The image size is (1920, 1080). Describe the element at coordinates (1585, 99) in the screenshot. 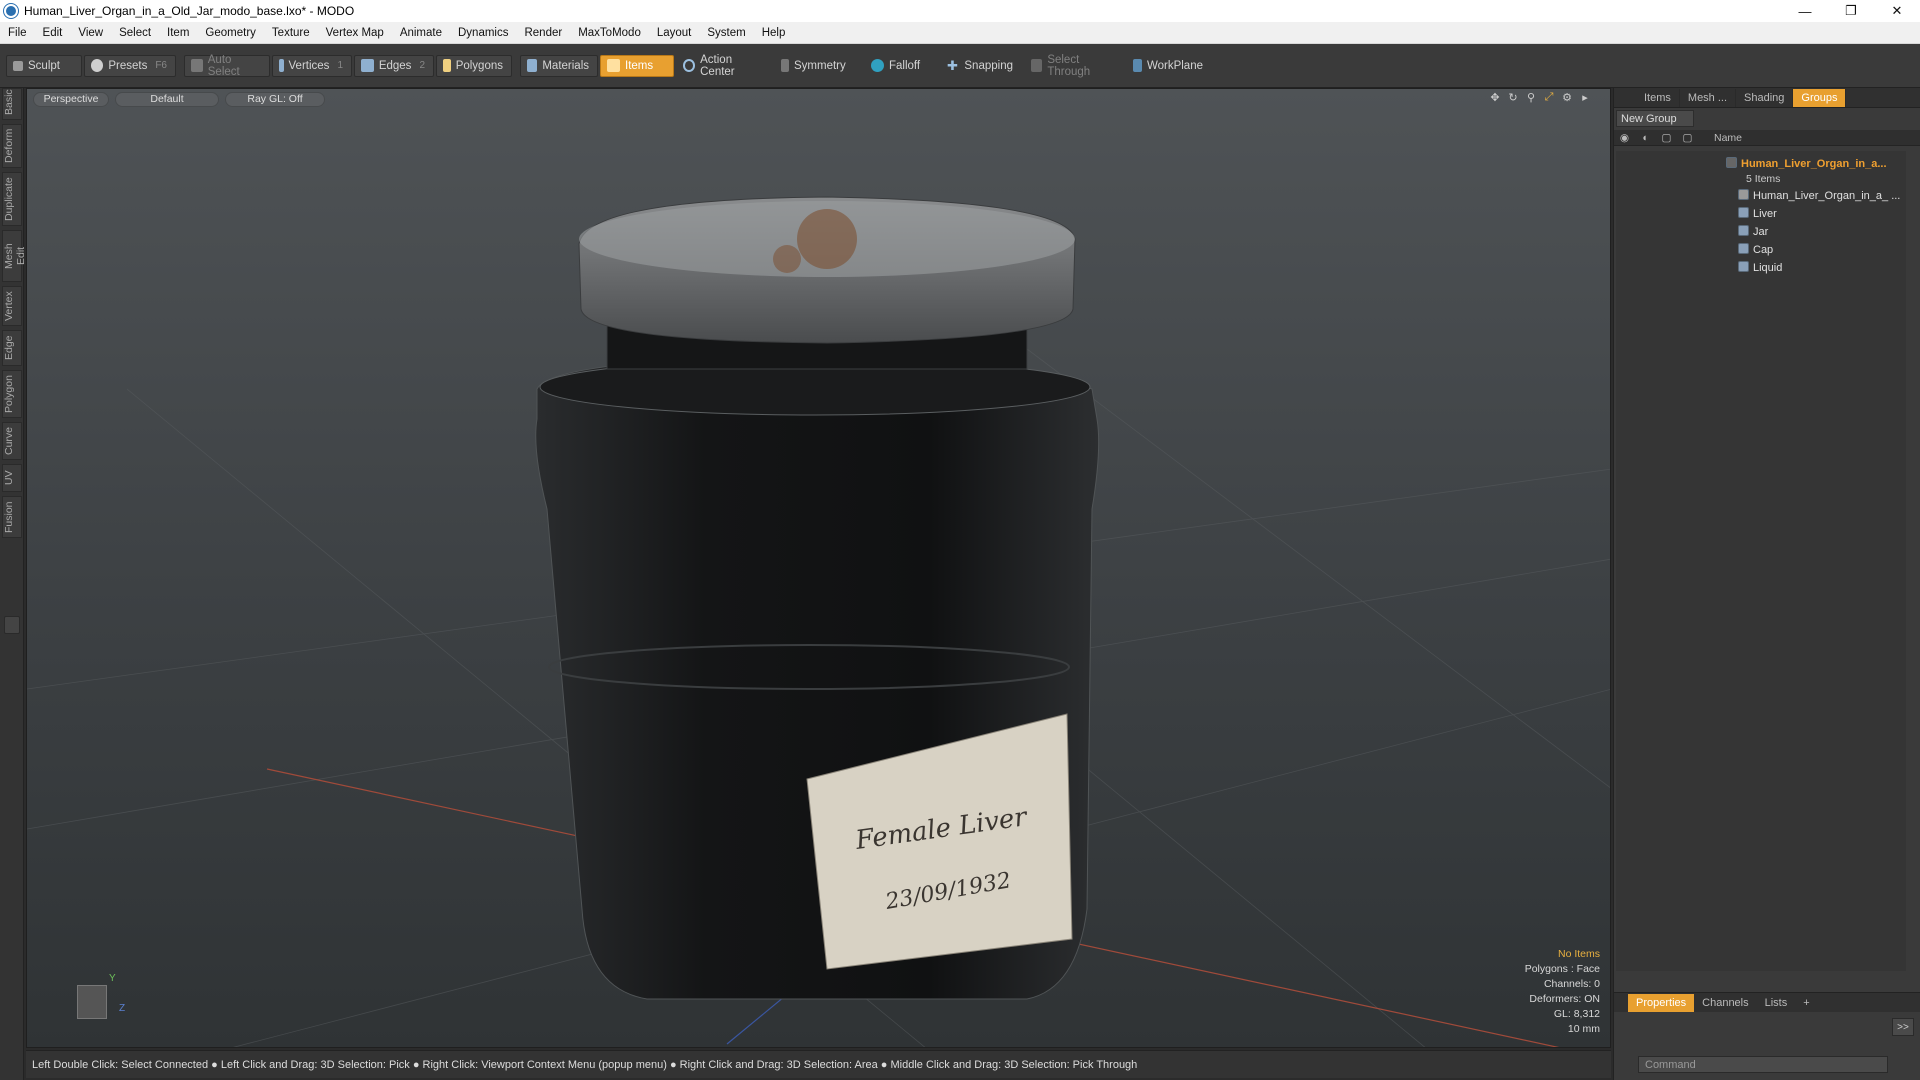

I see `viewport-menu-arrow-icon: ▸` at that location.